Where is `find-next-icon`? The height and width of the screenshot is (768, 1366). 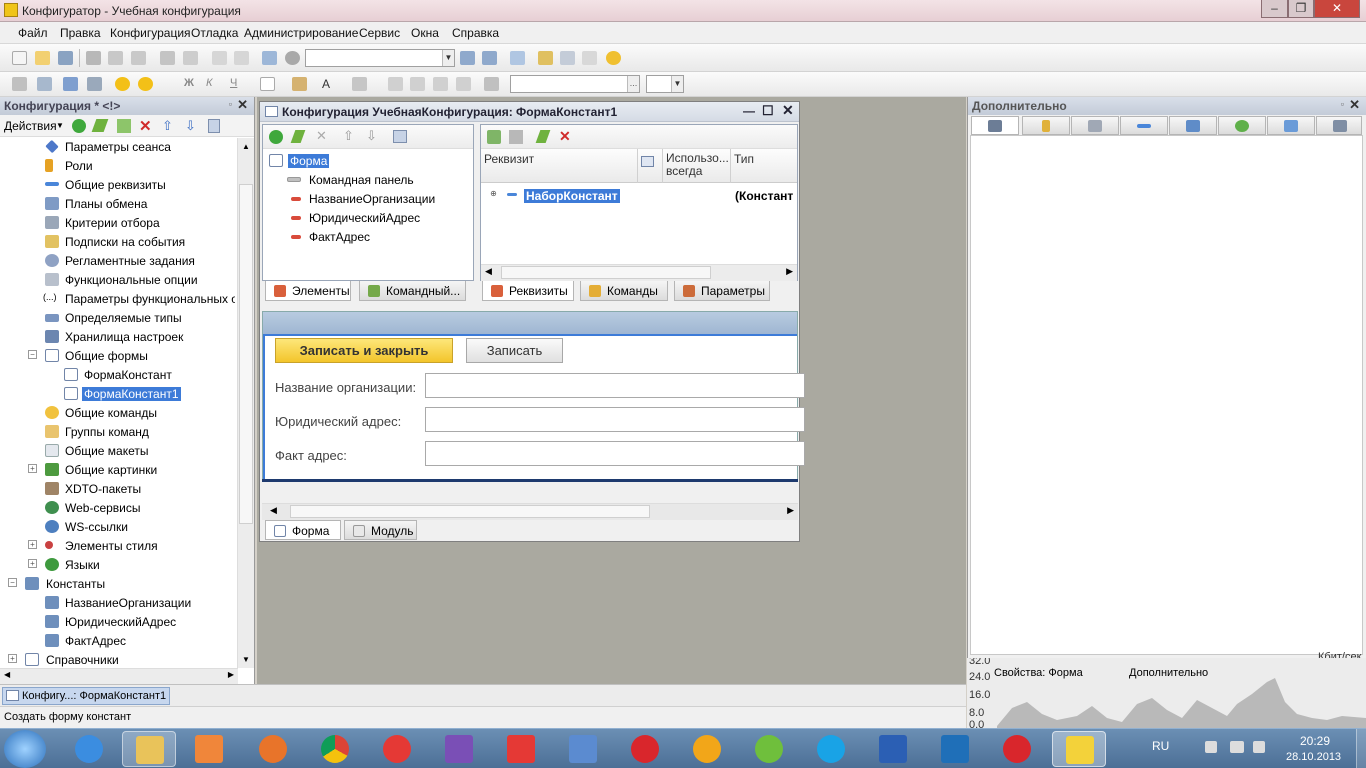
find-next-icon is located at coordinates (467, 58).